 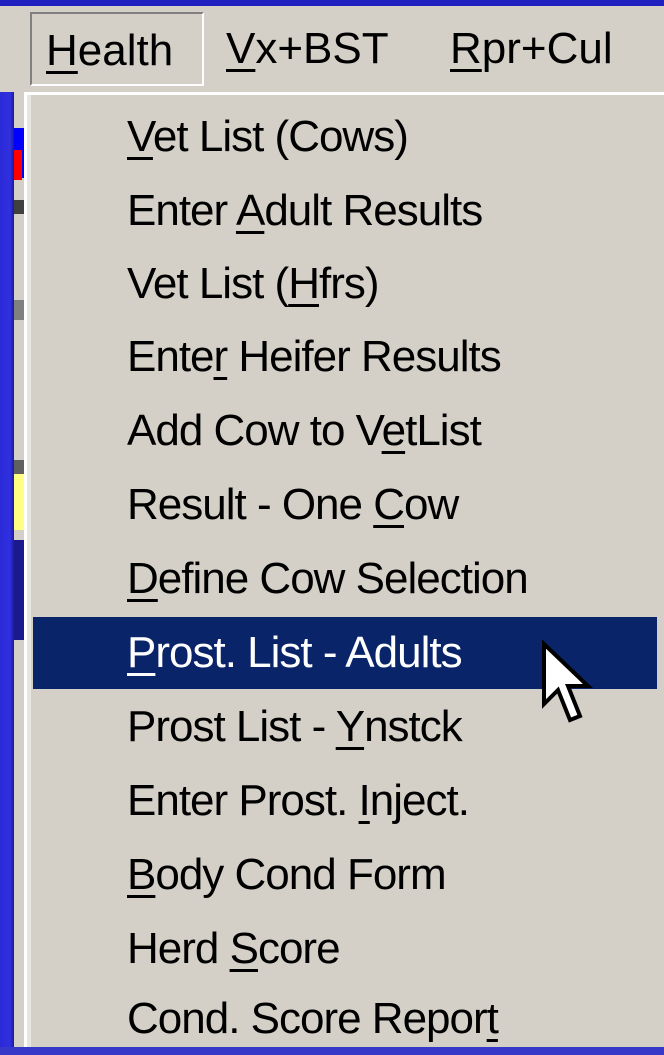 What do you see at coordinates (413, 726) in the screenshot?
I see `menu-item-text: nstck` at bounding box center [413, 726].